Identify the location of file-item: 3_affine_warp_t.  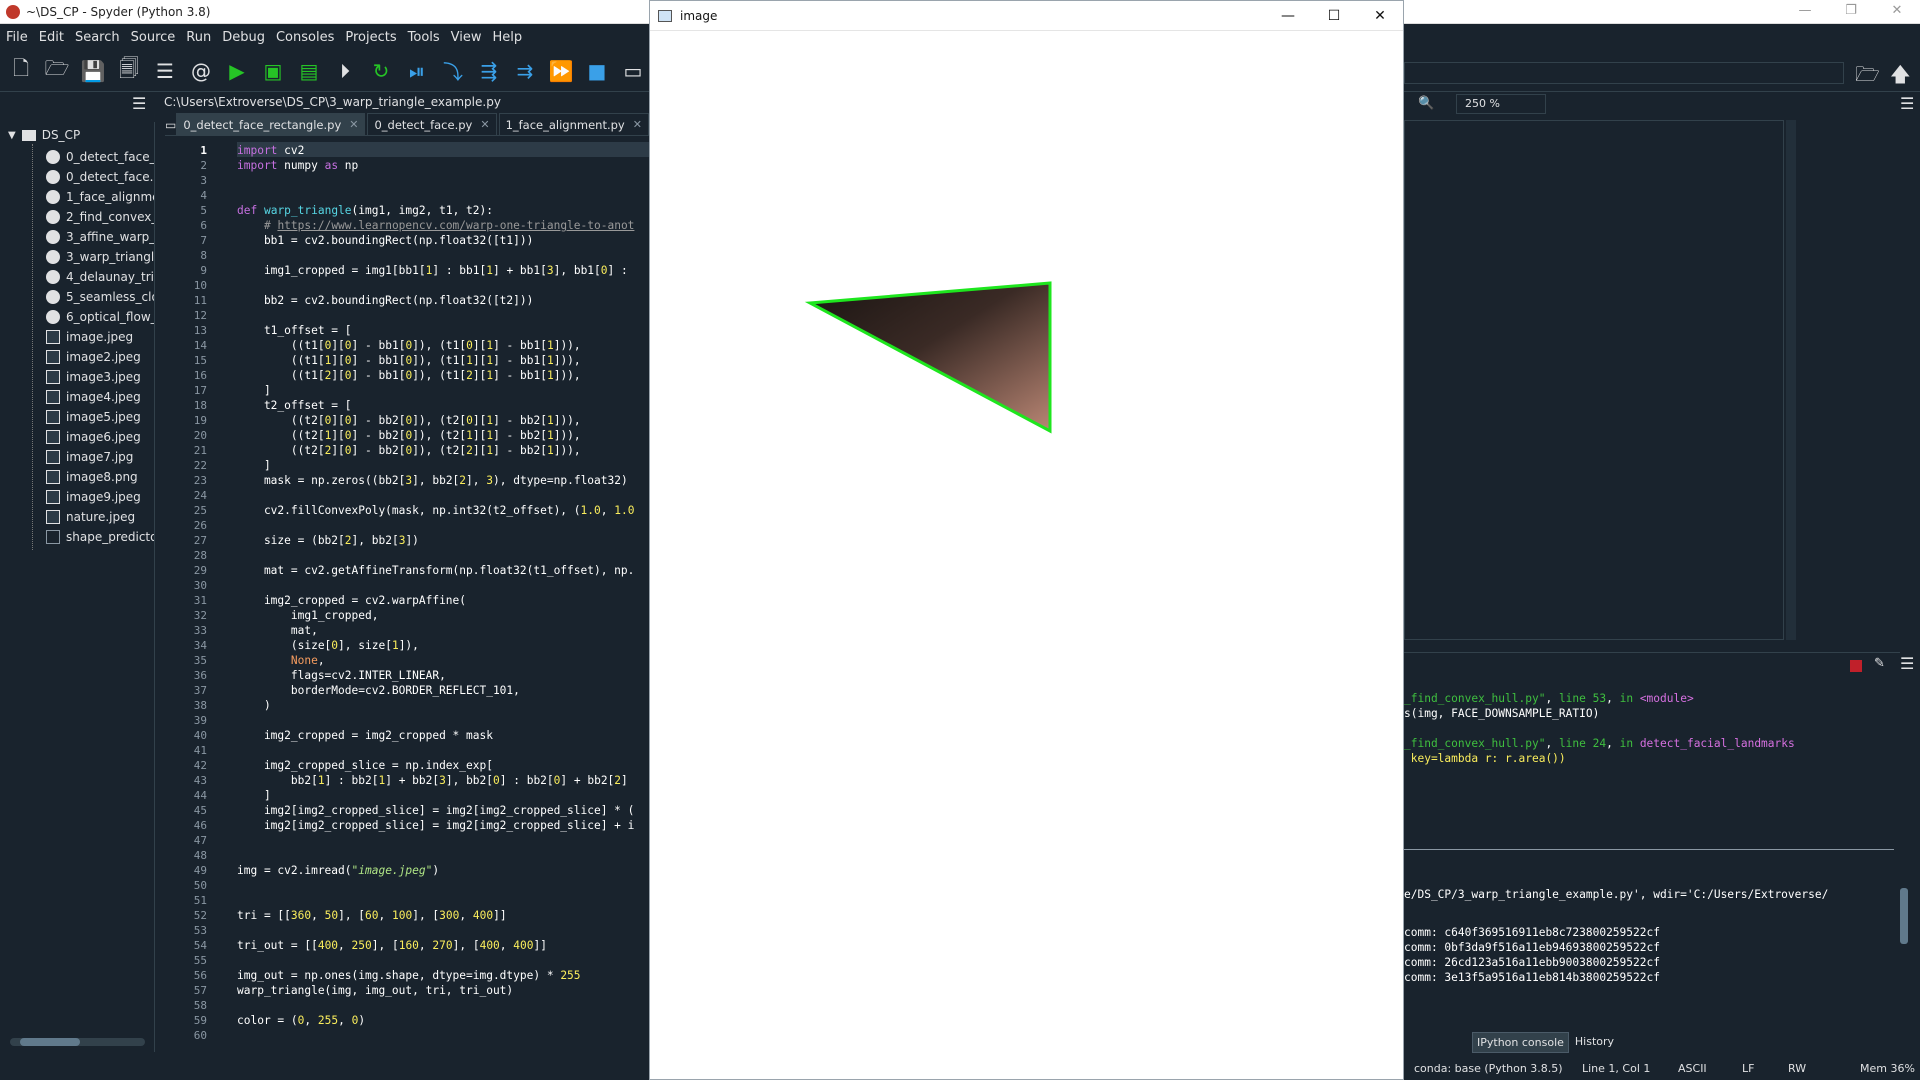
(100, 237).